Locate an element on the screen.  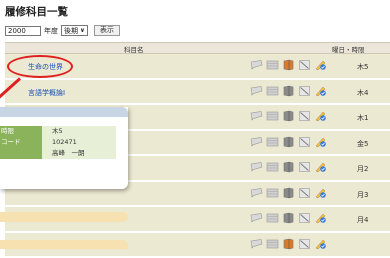
popup-row: 時限 木5 is located at coordinates (58, 131).